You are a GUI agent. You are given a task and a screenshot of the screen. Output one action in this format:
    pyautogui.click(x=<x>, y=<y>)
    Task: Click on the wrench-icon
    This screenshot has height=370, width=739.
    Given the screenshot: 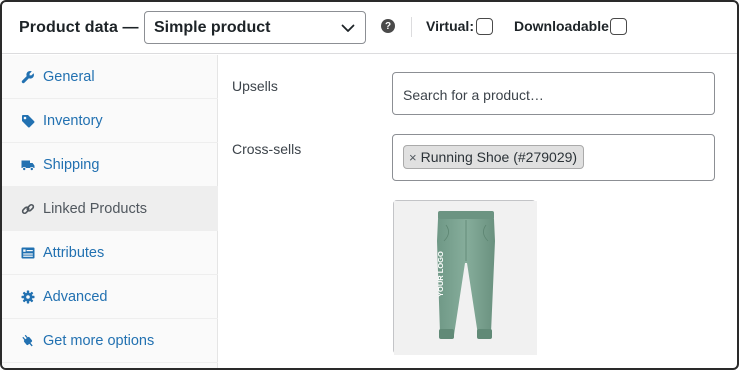 What is the action you would take?
    pyautogui.click(x=27, y=76)
    